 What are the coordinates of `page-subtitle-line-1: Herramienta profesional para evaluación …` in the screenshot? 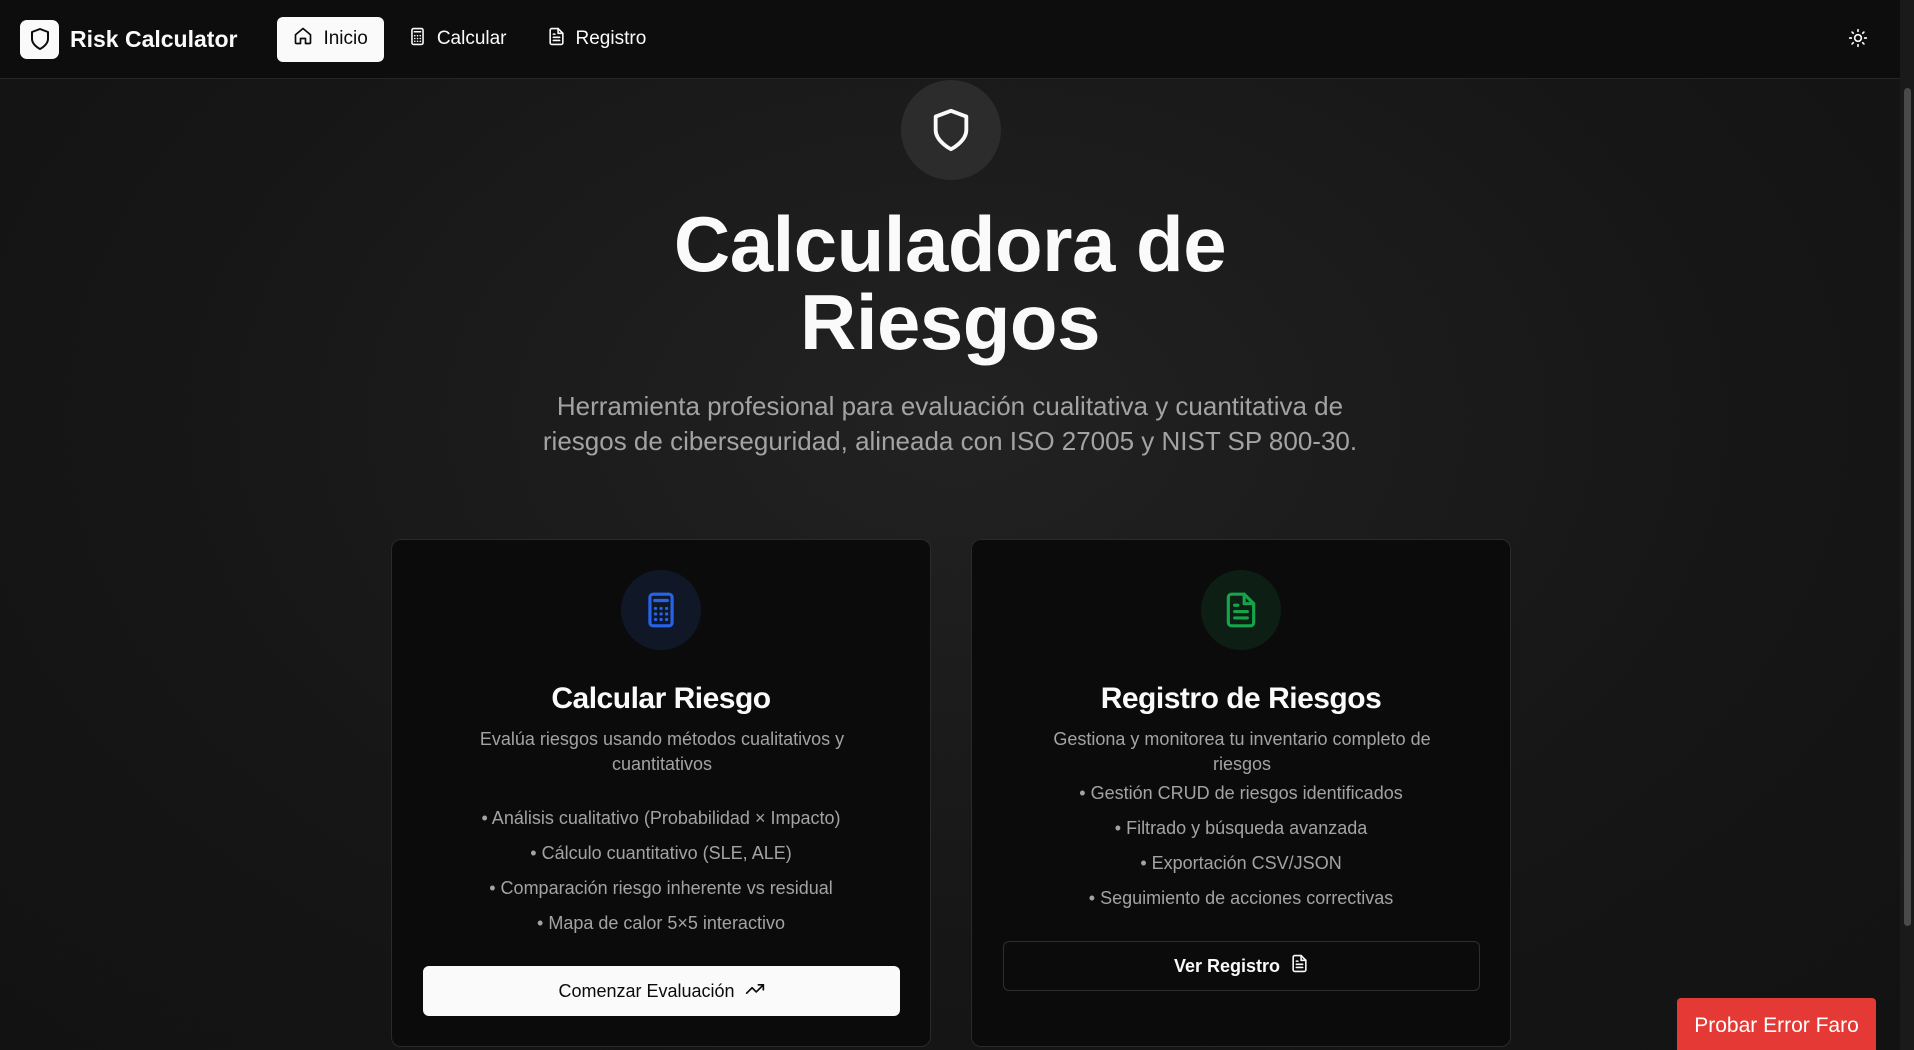 It's located at (950, 406).